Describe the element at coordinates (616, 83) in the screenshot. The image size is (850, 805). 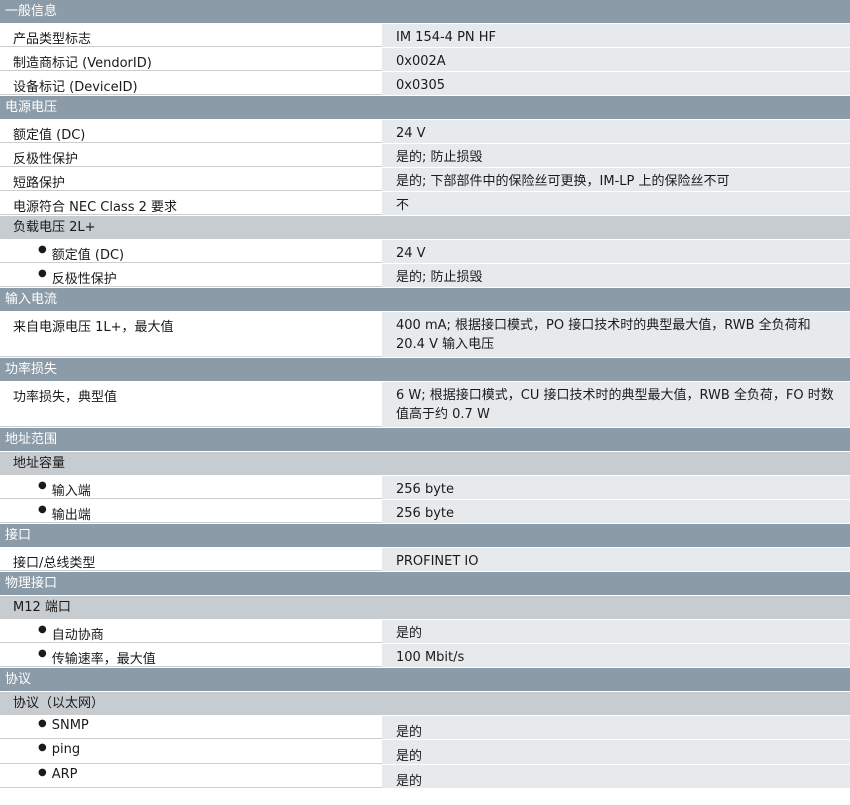
I see `row-value: 0x0305` at that location.